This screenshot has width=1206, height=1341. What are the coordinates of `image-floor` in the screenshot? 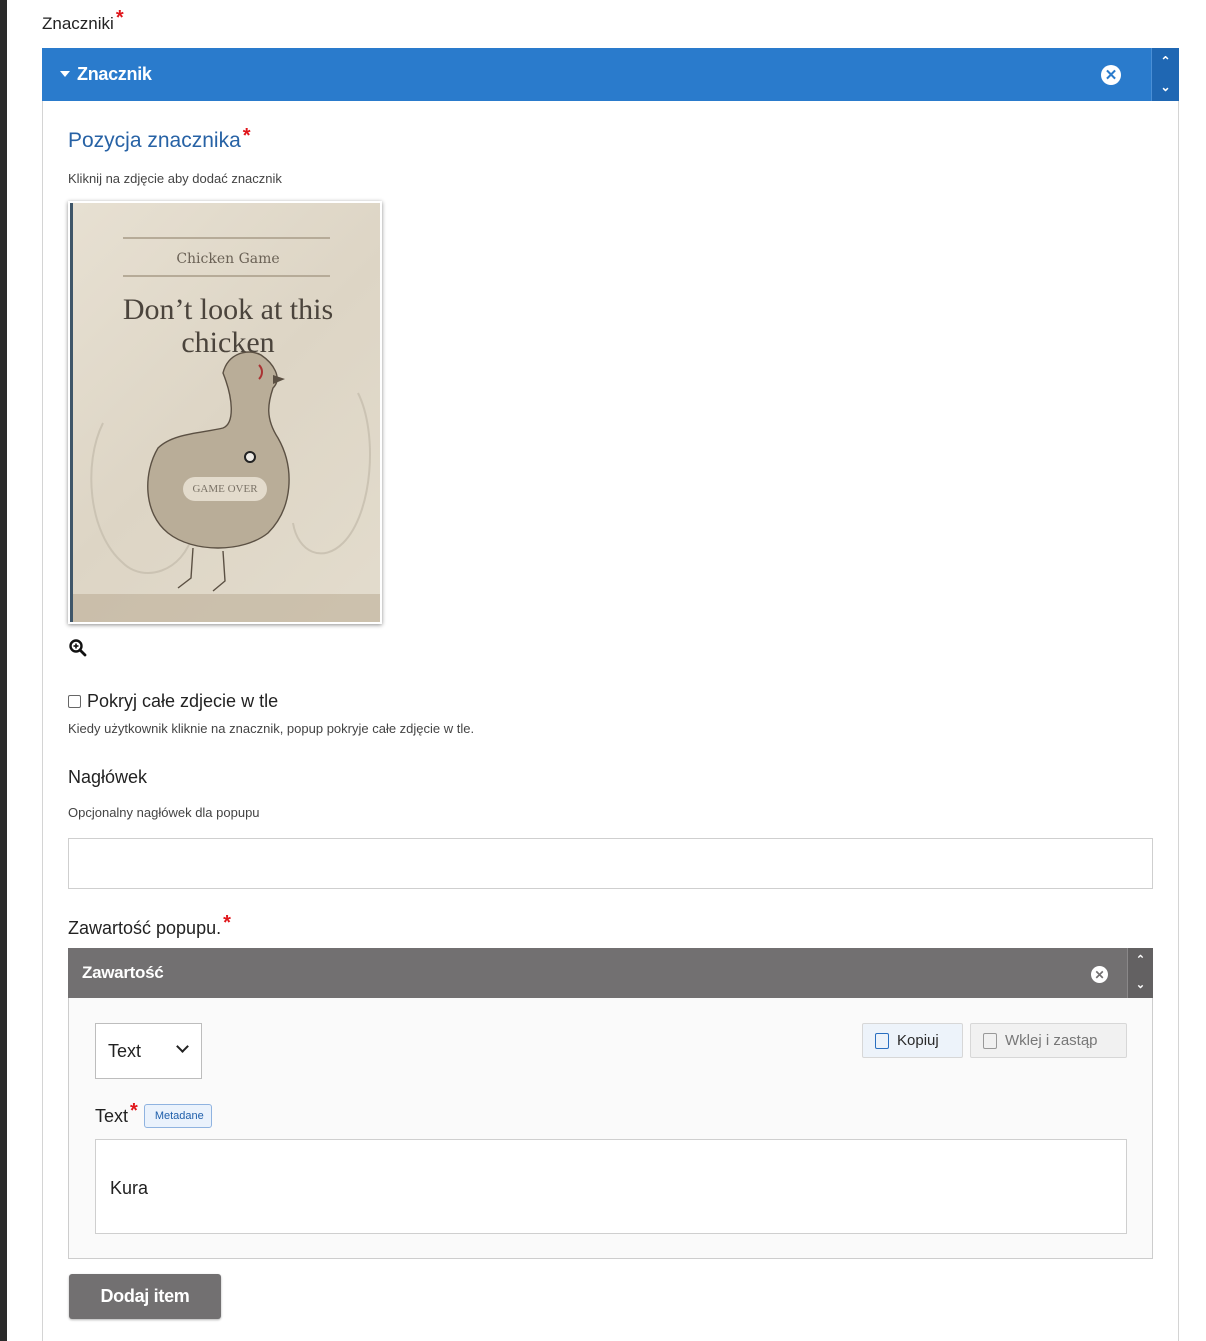 It's located at (226, 608).